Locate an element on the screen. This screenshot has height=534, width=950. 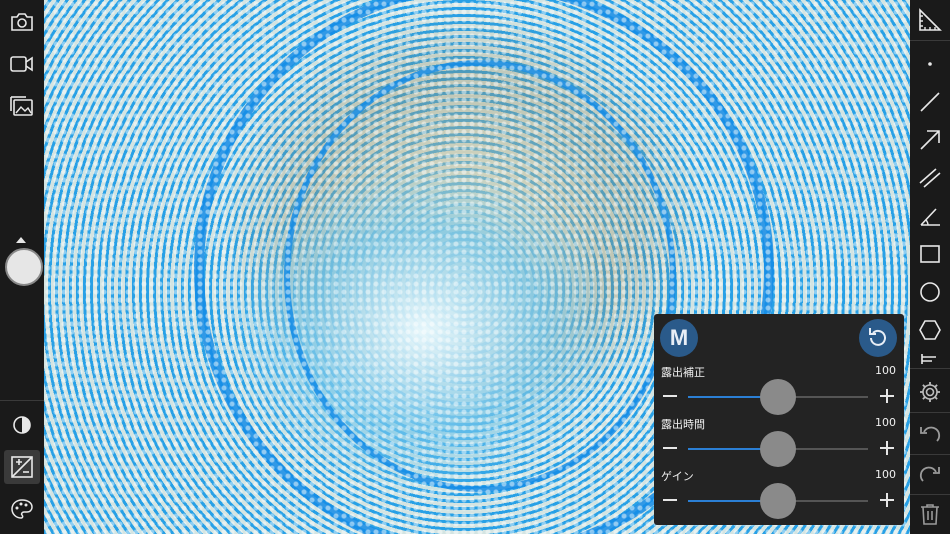
rectangle-tool-button is located at coordinates (930, 254).